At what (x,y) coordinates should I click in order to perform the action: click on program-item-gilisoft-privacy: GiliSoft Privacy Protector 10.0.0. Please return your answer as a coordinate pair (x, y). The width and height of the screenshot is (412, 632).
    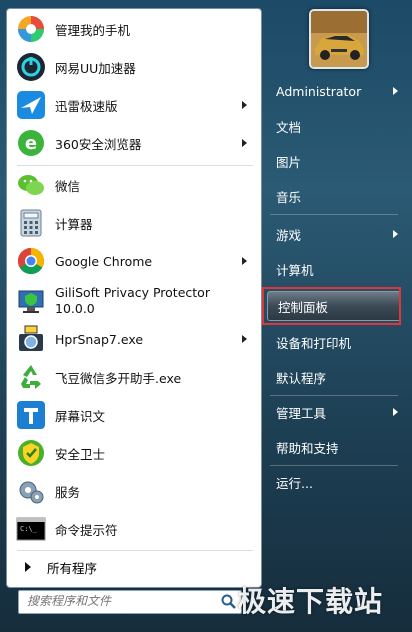
    Looking at the image, I should click on (134, 301).